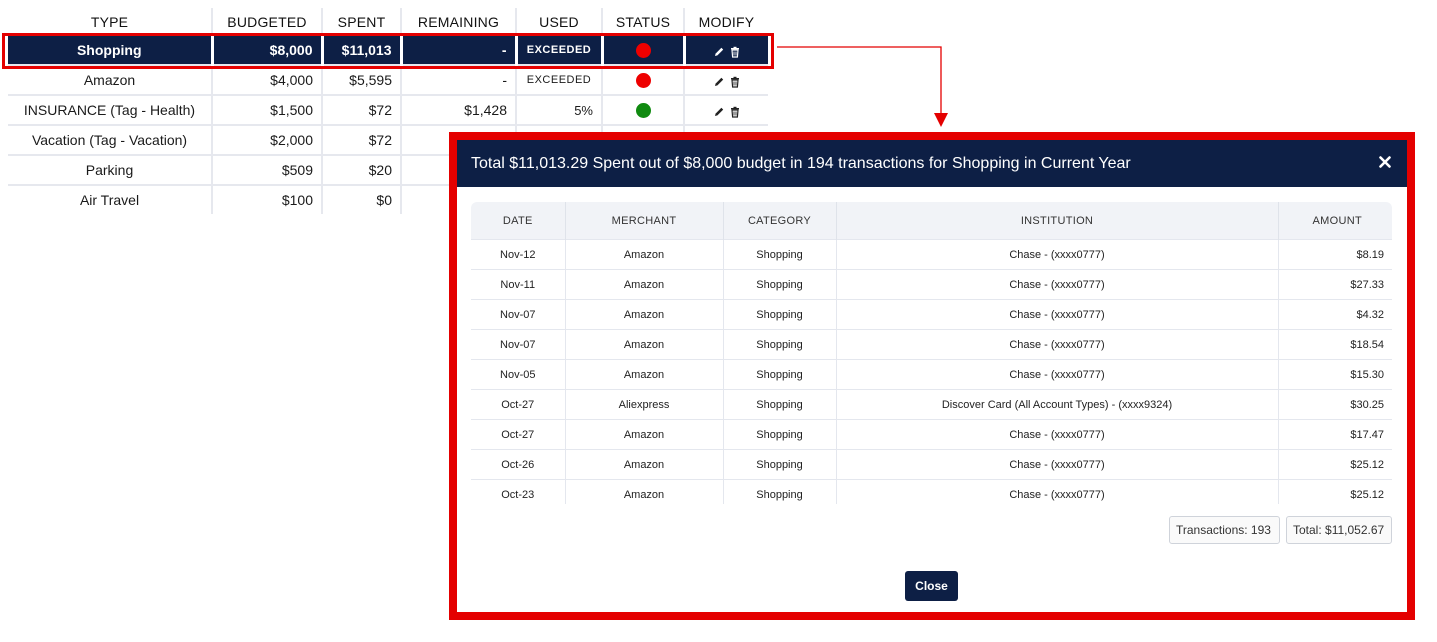 The height and width of the screenshot is (642, 1437). I want to click on budget-cell-type: Air Travel, so click(110, 199).